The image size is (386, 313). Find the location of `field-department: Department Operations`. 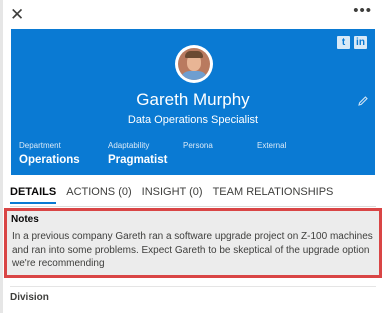

field-department: Department Operations is located at coordinates (49, 153).